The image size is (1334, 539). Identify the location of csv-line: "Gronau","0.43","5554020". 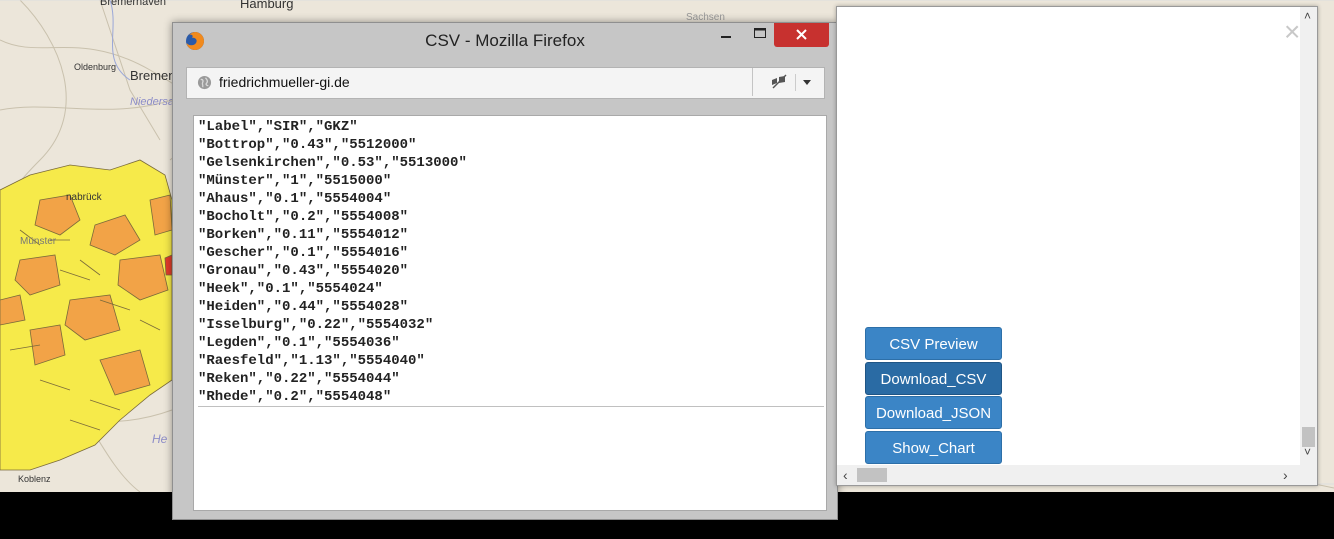
(303, 271).